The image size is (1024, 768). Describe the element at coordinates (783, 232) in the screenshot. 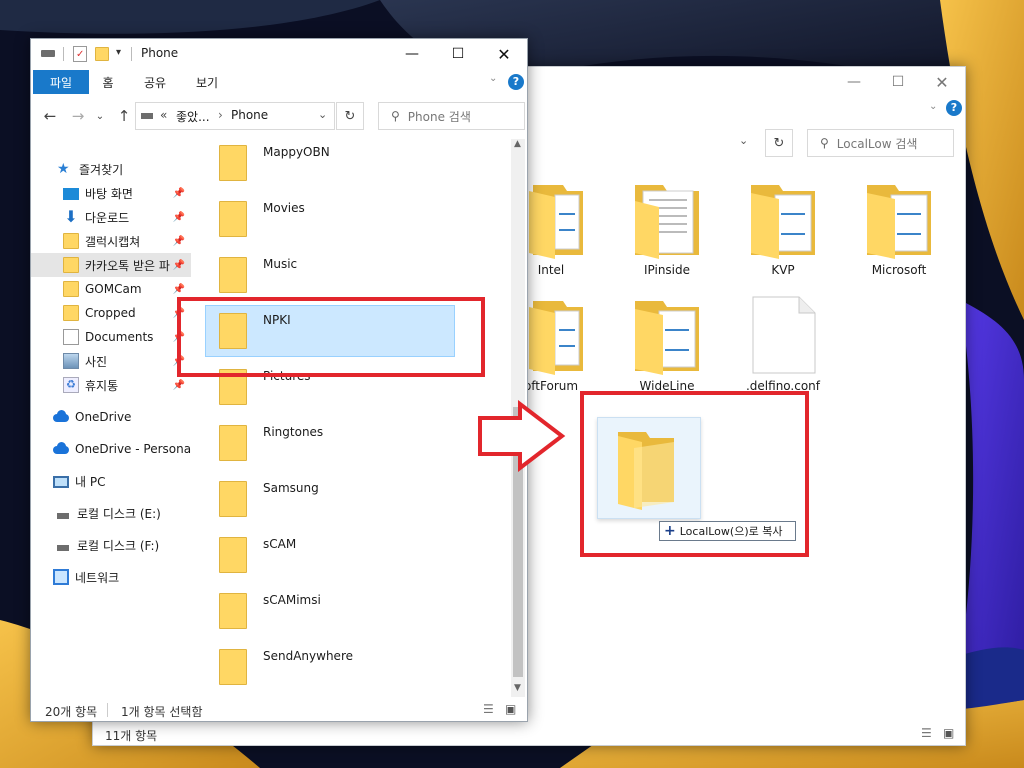

I see `folder-item-kvp: KVP` at that location.